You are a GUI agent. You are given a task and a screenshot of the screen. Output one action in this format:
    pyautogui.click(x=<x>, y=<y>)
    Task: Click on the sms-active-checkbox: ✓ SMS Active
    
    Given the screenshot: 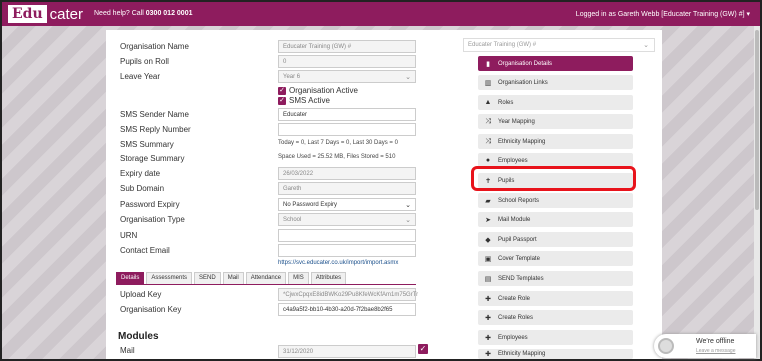 What is the action you would take?
    pyautogui.click(x=304, y=100)
    